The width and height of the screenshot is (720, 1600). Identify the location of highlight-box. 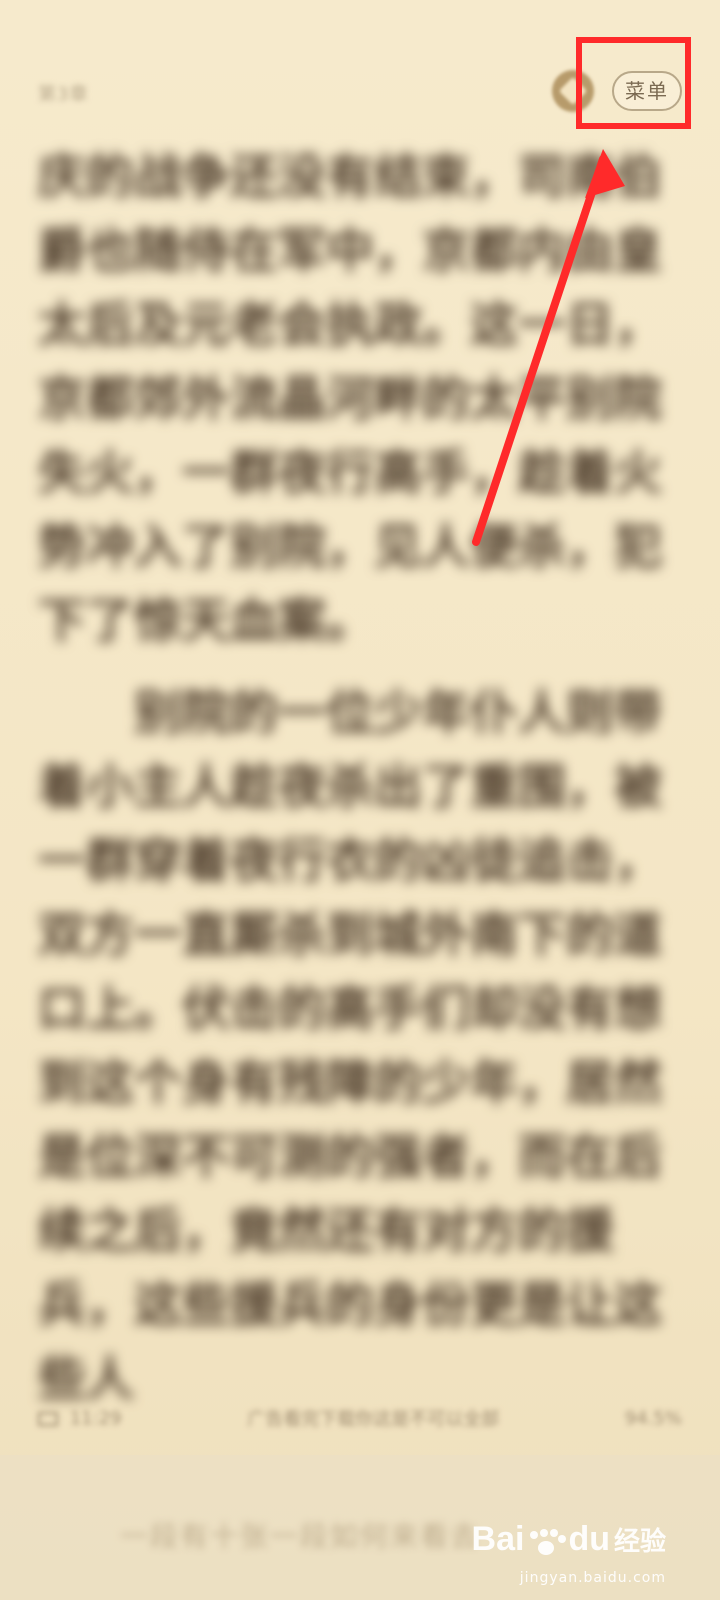
(633, 83).